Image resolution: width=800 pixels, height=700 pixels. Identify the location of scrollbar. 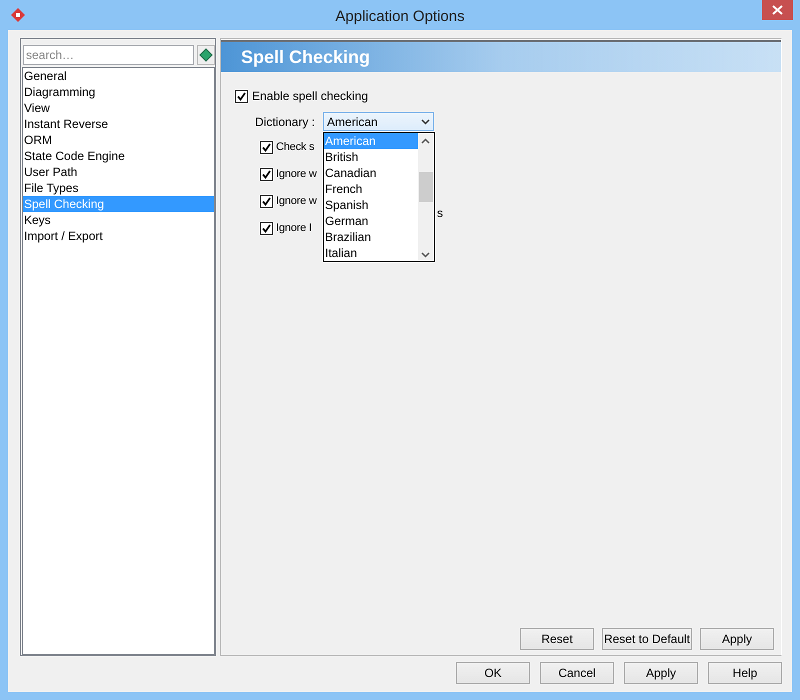
(426, 197).